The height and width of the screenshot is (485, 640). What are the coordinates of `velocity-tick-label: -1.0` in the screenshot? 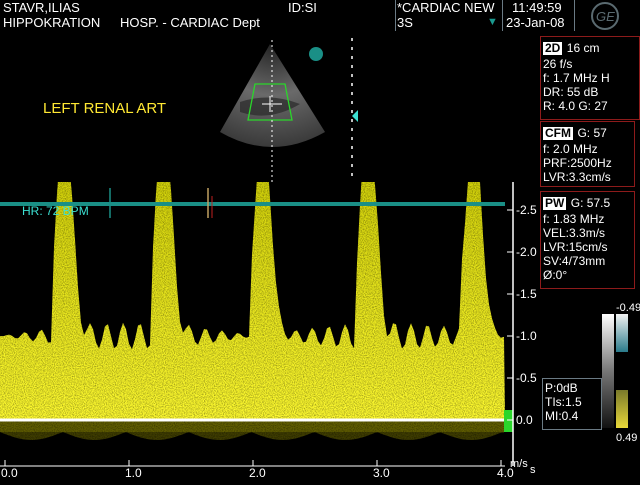 It's located at (526, 336).